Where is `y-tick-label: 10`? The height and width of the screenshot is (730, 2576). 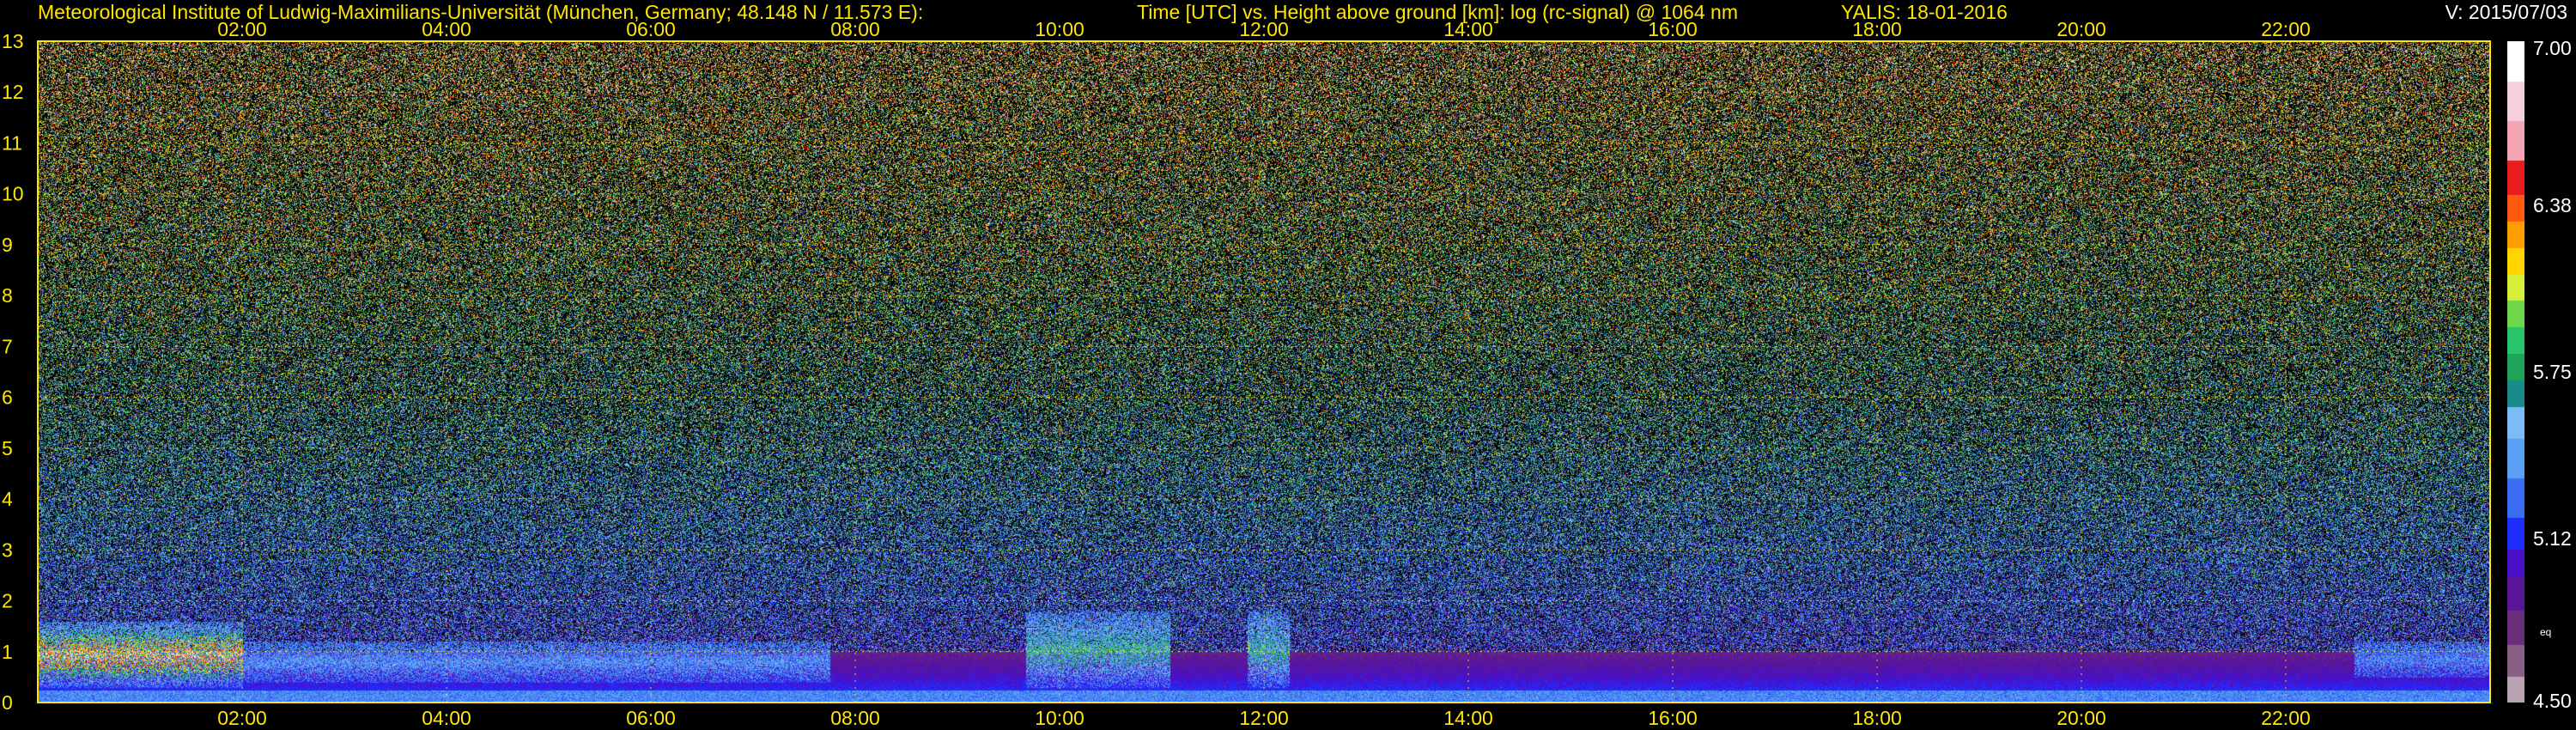
y-tick-label: 10 is located at coordinates (13, 194).